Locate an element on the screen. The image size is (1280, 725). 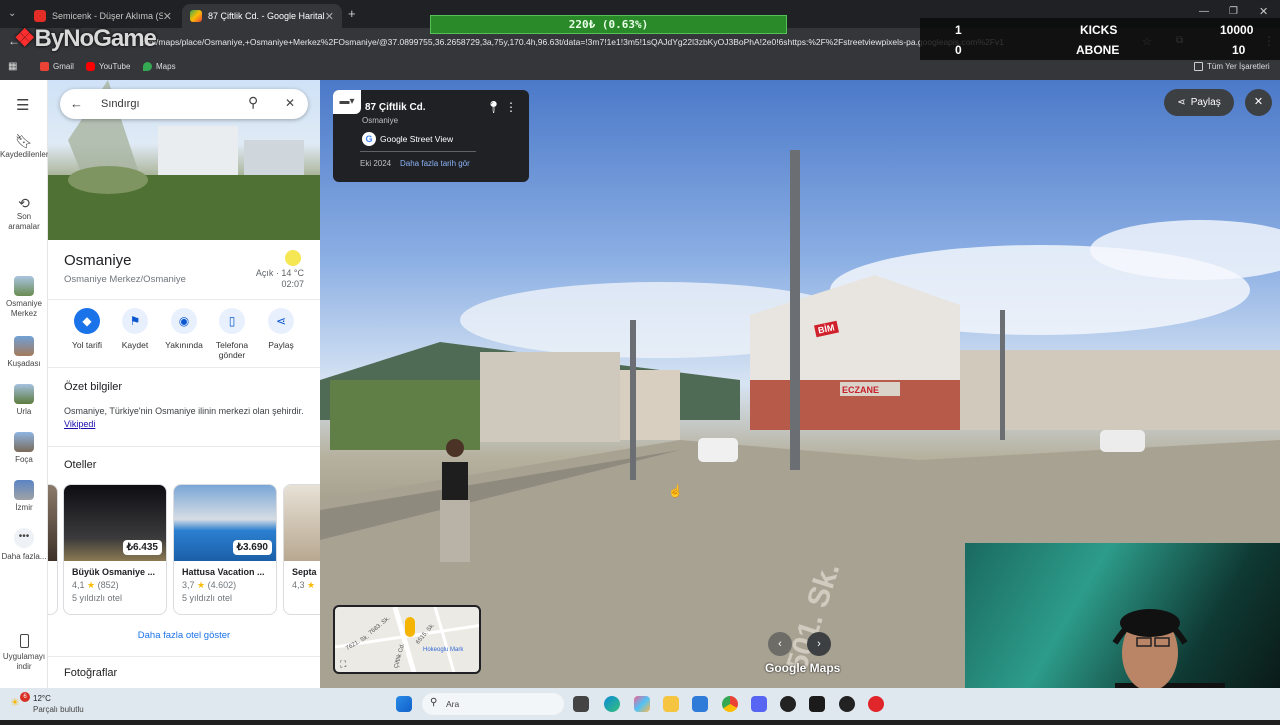
rail-item-osmaniye: Osmaniye Merkez is located at coordinates (24, 297).